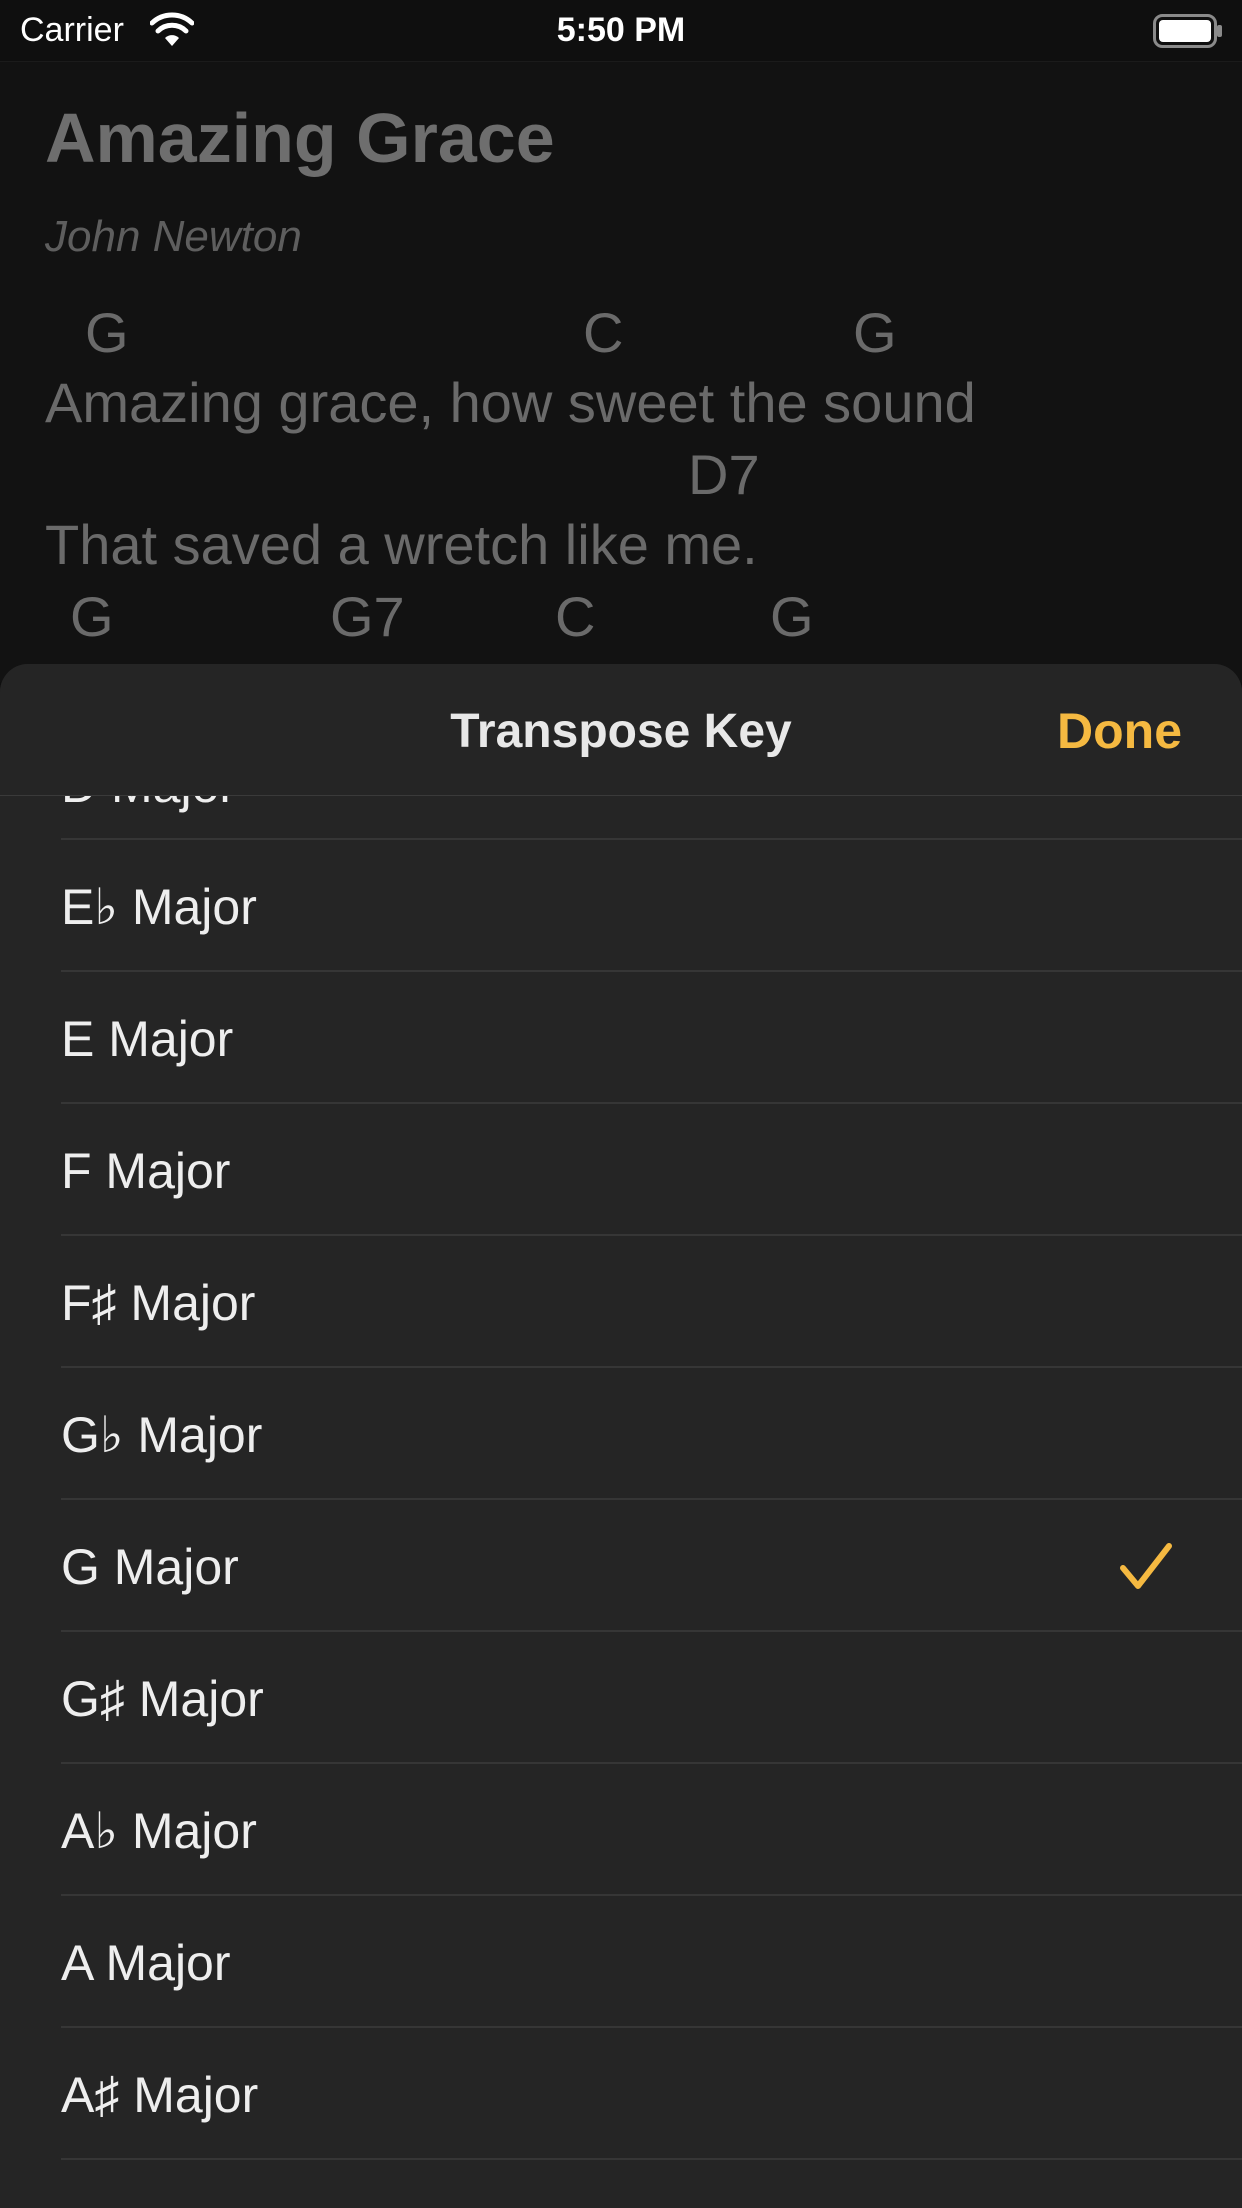  I want to click on chord-label: G7, so click(367, 616).